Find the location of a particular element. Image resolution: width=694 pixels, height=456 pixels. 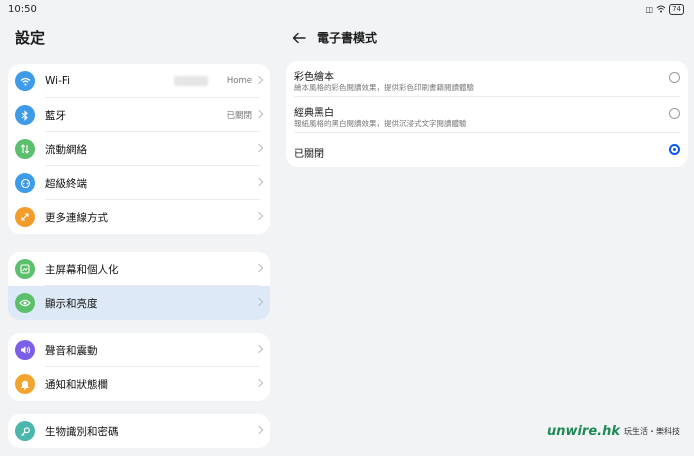

option-description: 繪本風格的彩色閱讀效果，提供彩色印刷書籍閱讀體驗 is located at coordinates (384, 87).